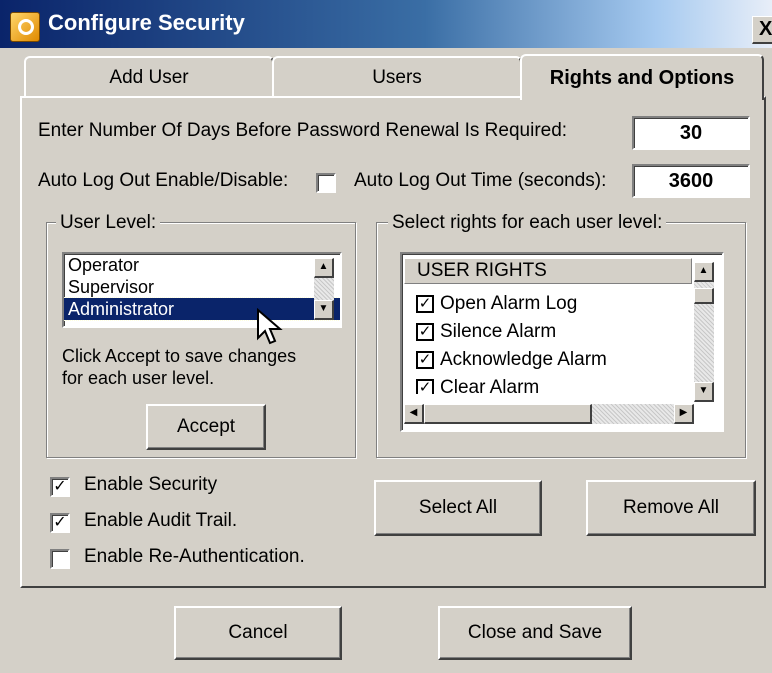 This screenshot has width=772, height=673. Describe the element at coordinates (509, 303) in the screenshot. I see `right-label: Open Alarm Log` at that location.